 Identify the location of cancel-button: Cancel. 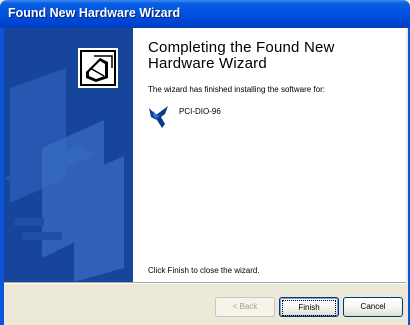
(373, 307).